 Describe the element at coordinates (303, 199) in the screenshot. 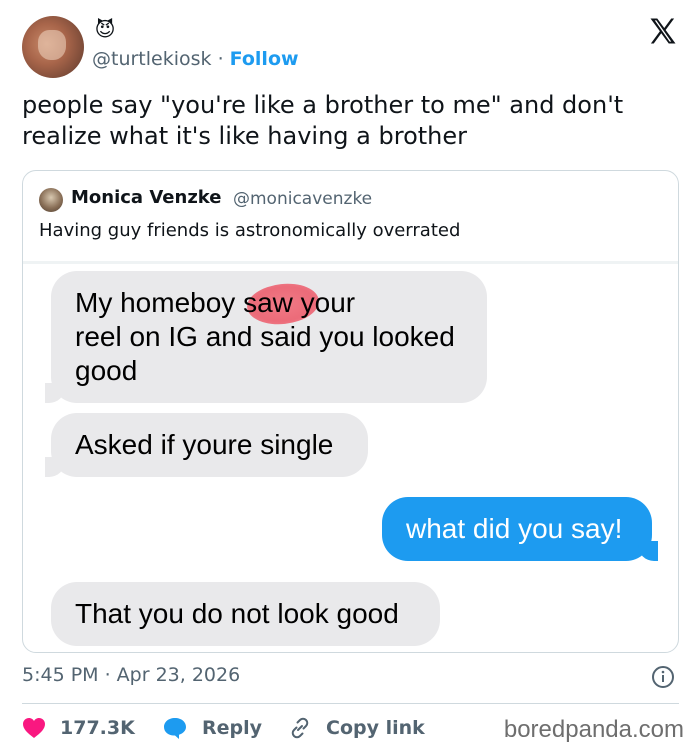

I see `quoted-handle: @monicavenzke` at that location.